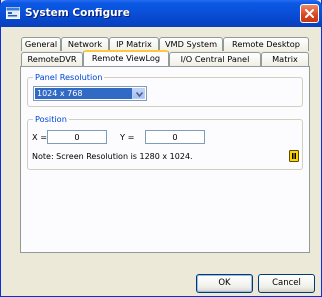 The image size is (322, 297). Describe the element at coordinates (77, 137) in the screenshot. I see `x-input: 0` at that location.